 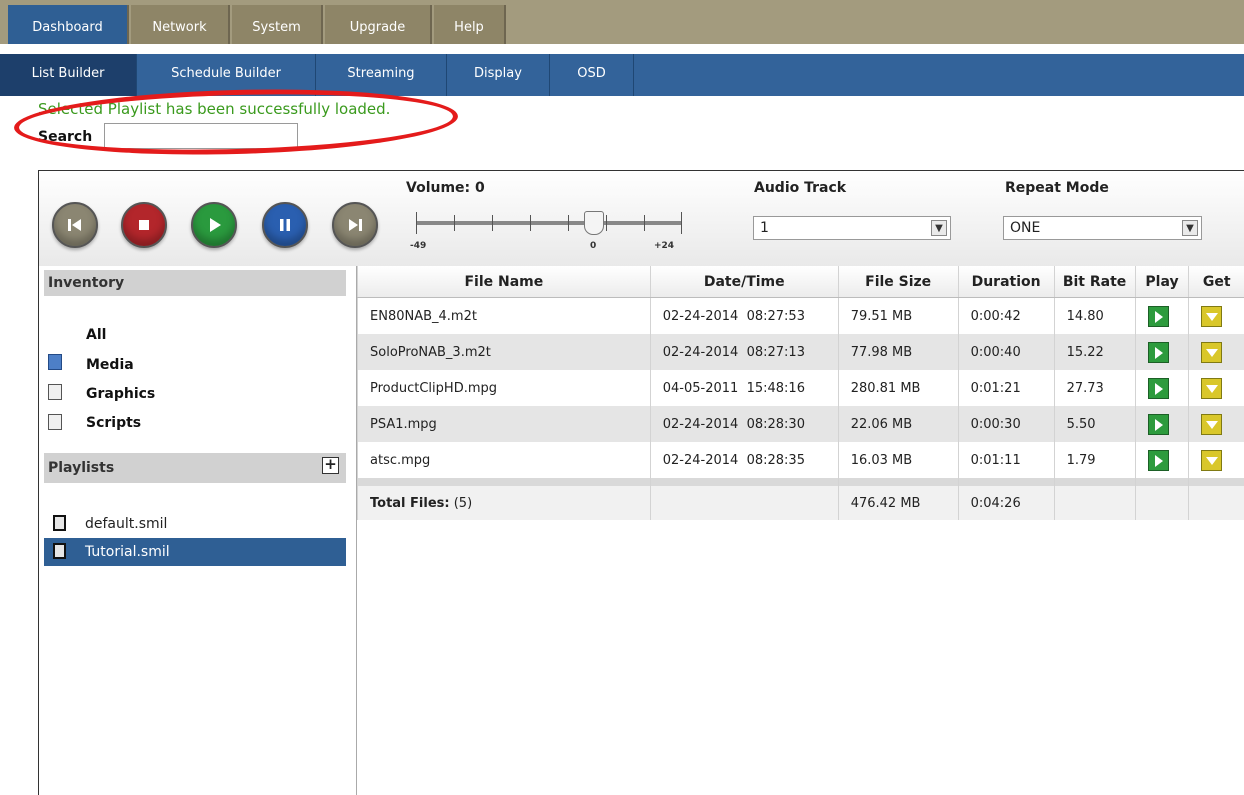 What do you see at coordinates (498, 75) in the screenshot?
I see `subtab-display: Display` at bounding box center [498, 75].